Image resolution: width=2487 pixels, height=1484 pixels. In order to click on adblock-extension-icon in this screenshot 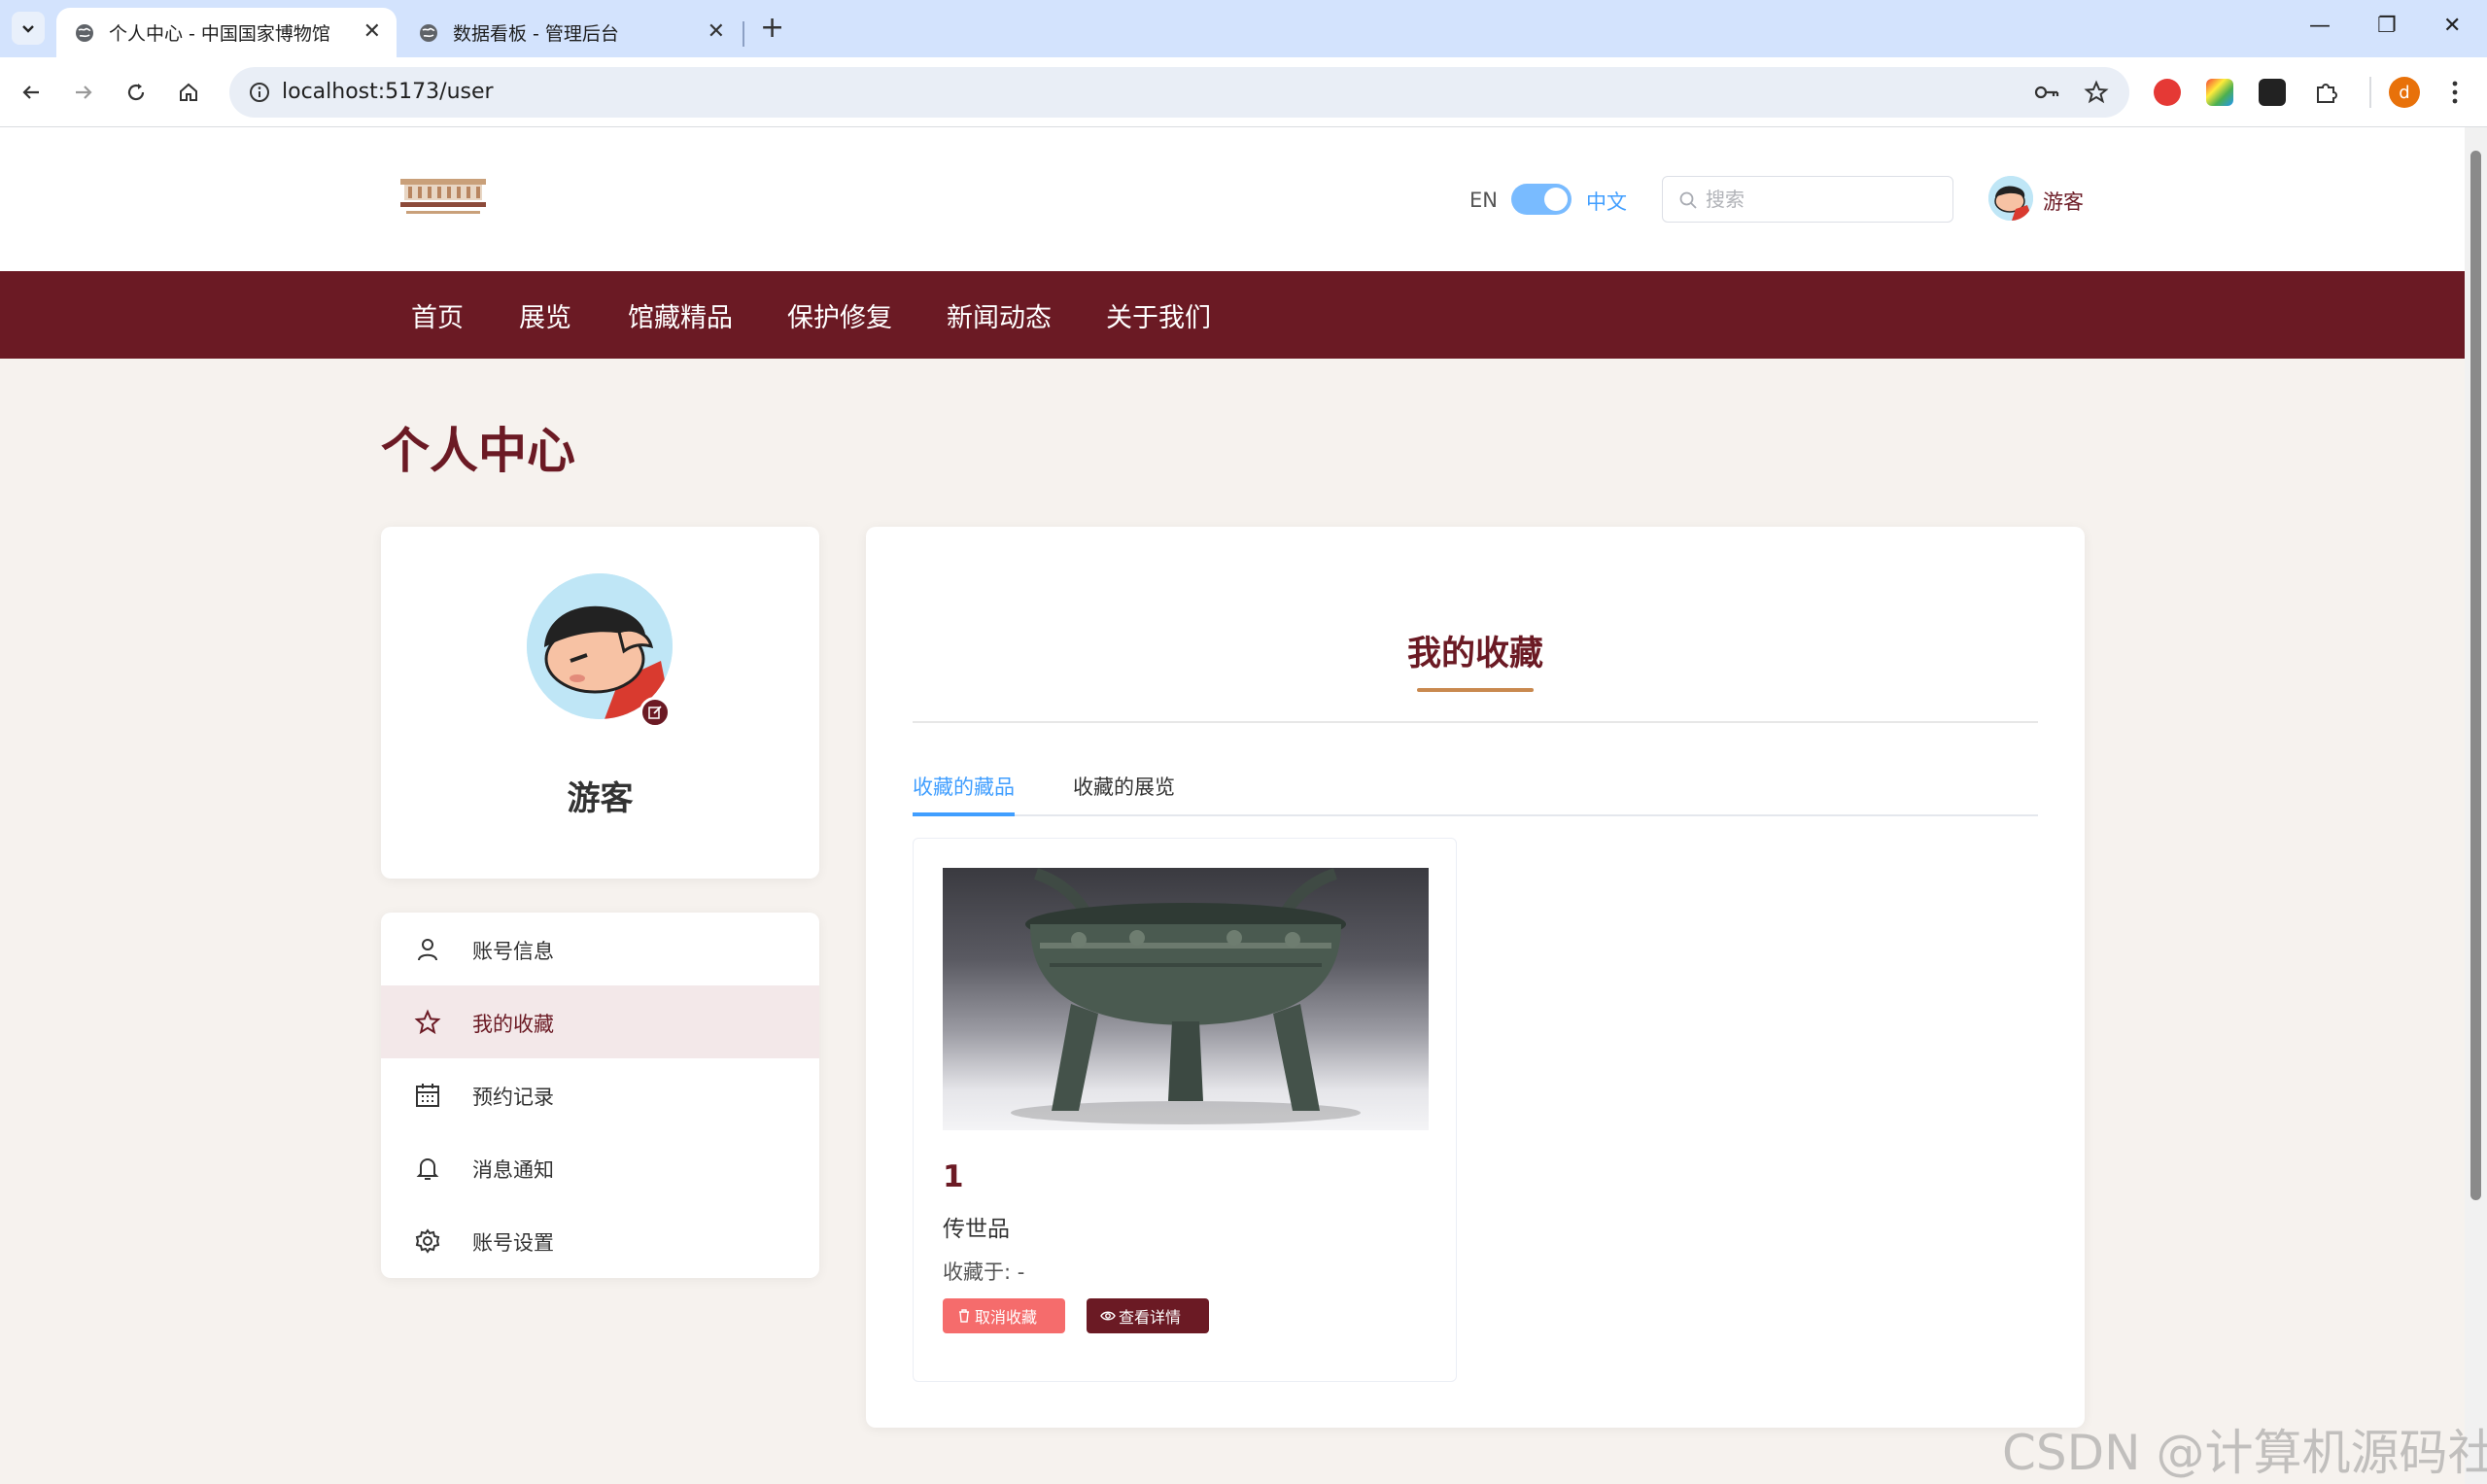, I will do `click(2167, 92)`.